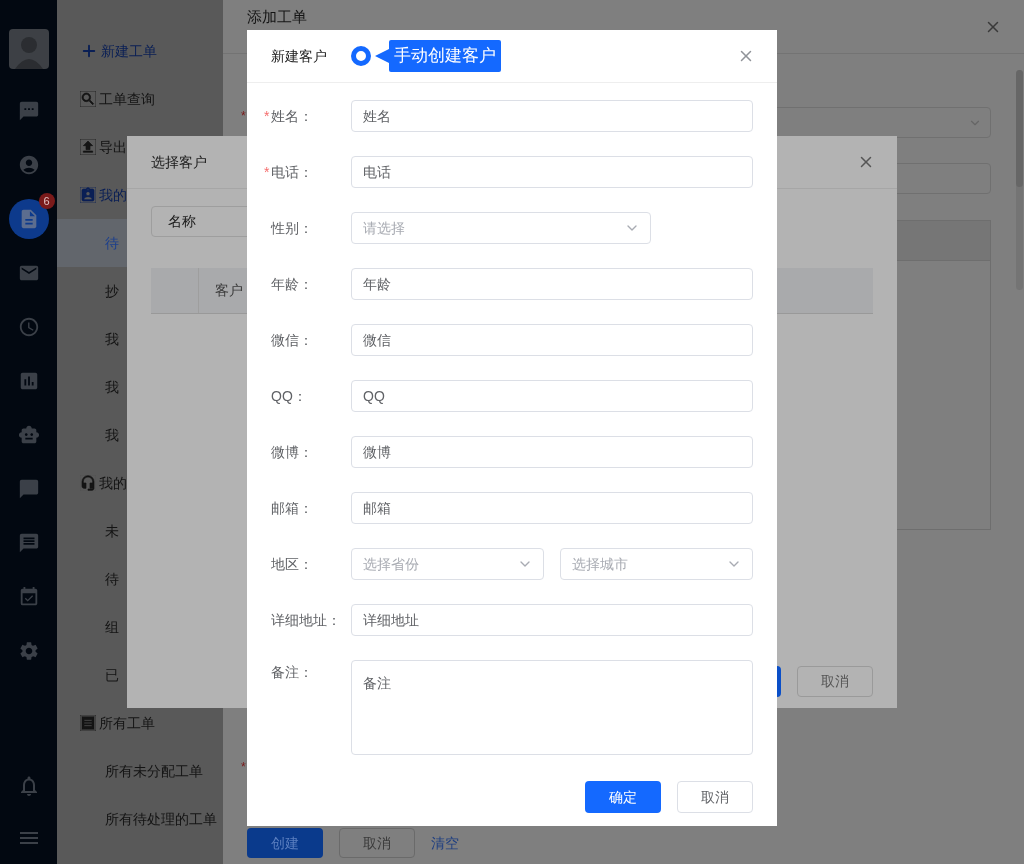  What do you see at coordinates (292, 116) in the screenshot?
I see `field-label: 姓名：` at bounding box center [292, 116].